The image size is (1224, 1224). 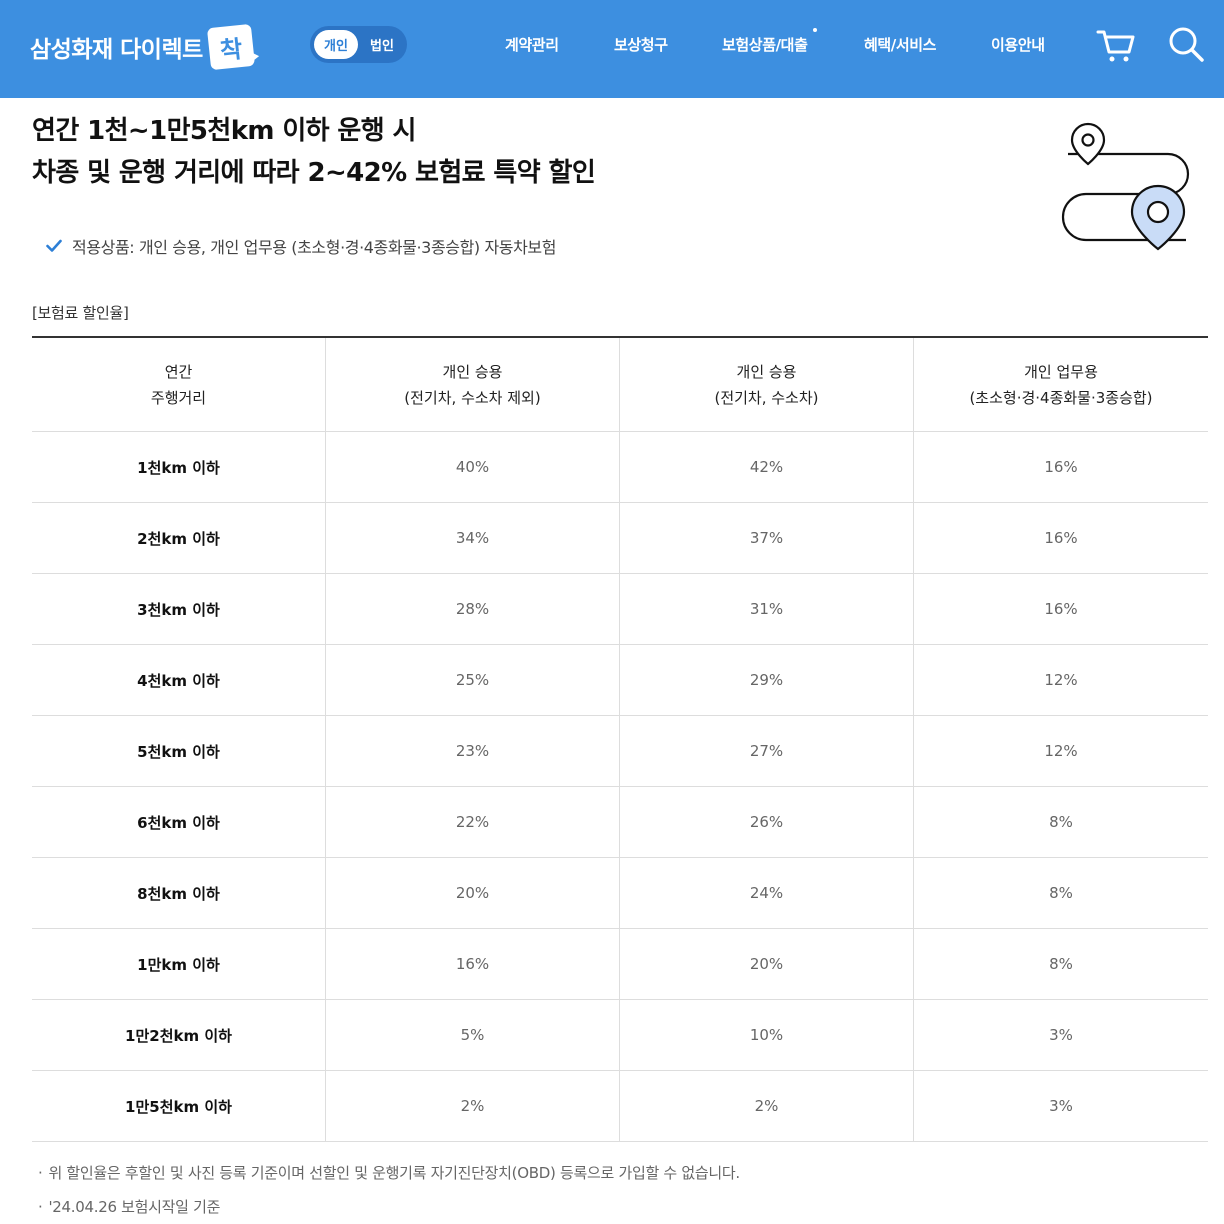 What do you see at coordinates (382, 44) in the screenshot?
I see `toggle-corporate: 법인` at bounding box center [382, 44].